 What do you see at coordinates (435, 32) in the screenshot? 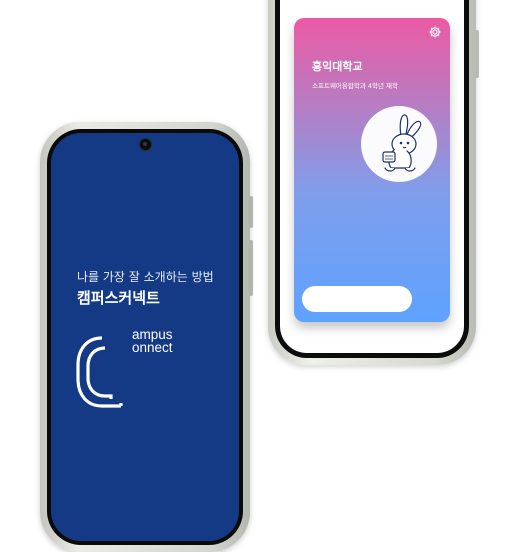
I see `gear-icon` at bounding box center [435, 32].